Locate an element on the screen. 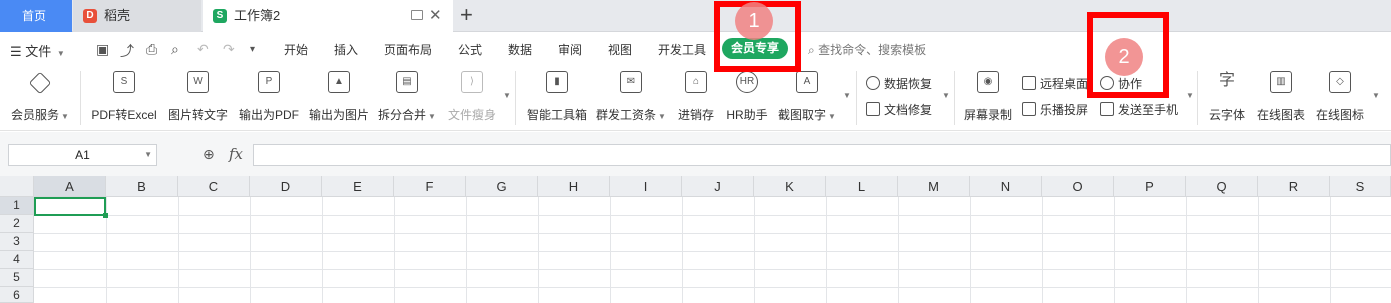 Image resolution: width=1391 pixels, height=303 pixels. ribbon-member-service-label: 会员服务 is located at coordinates (35, 115).